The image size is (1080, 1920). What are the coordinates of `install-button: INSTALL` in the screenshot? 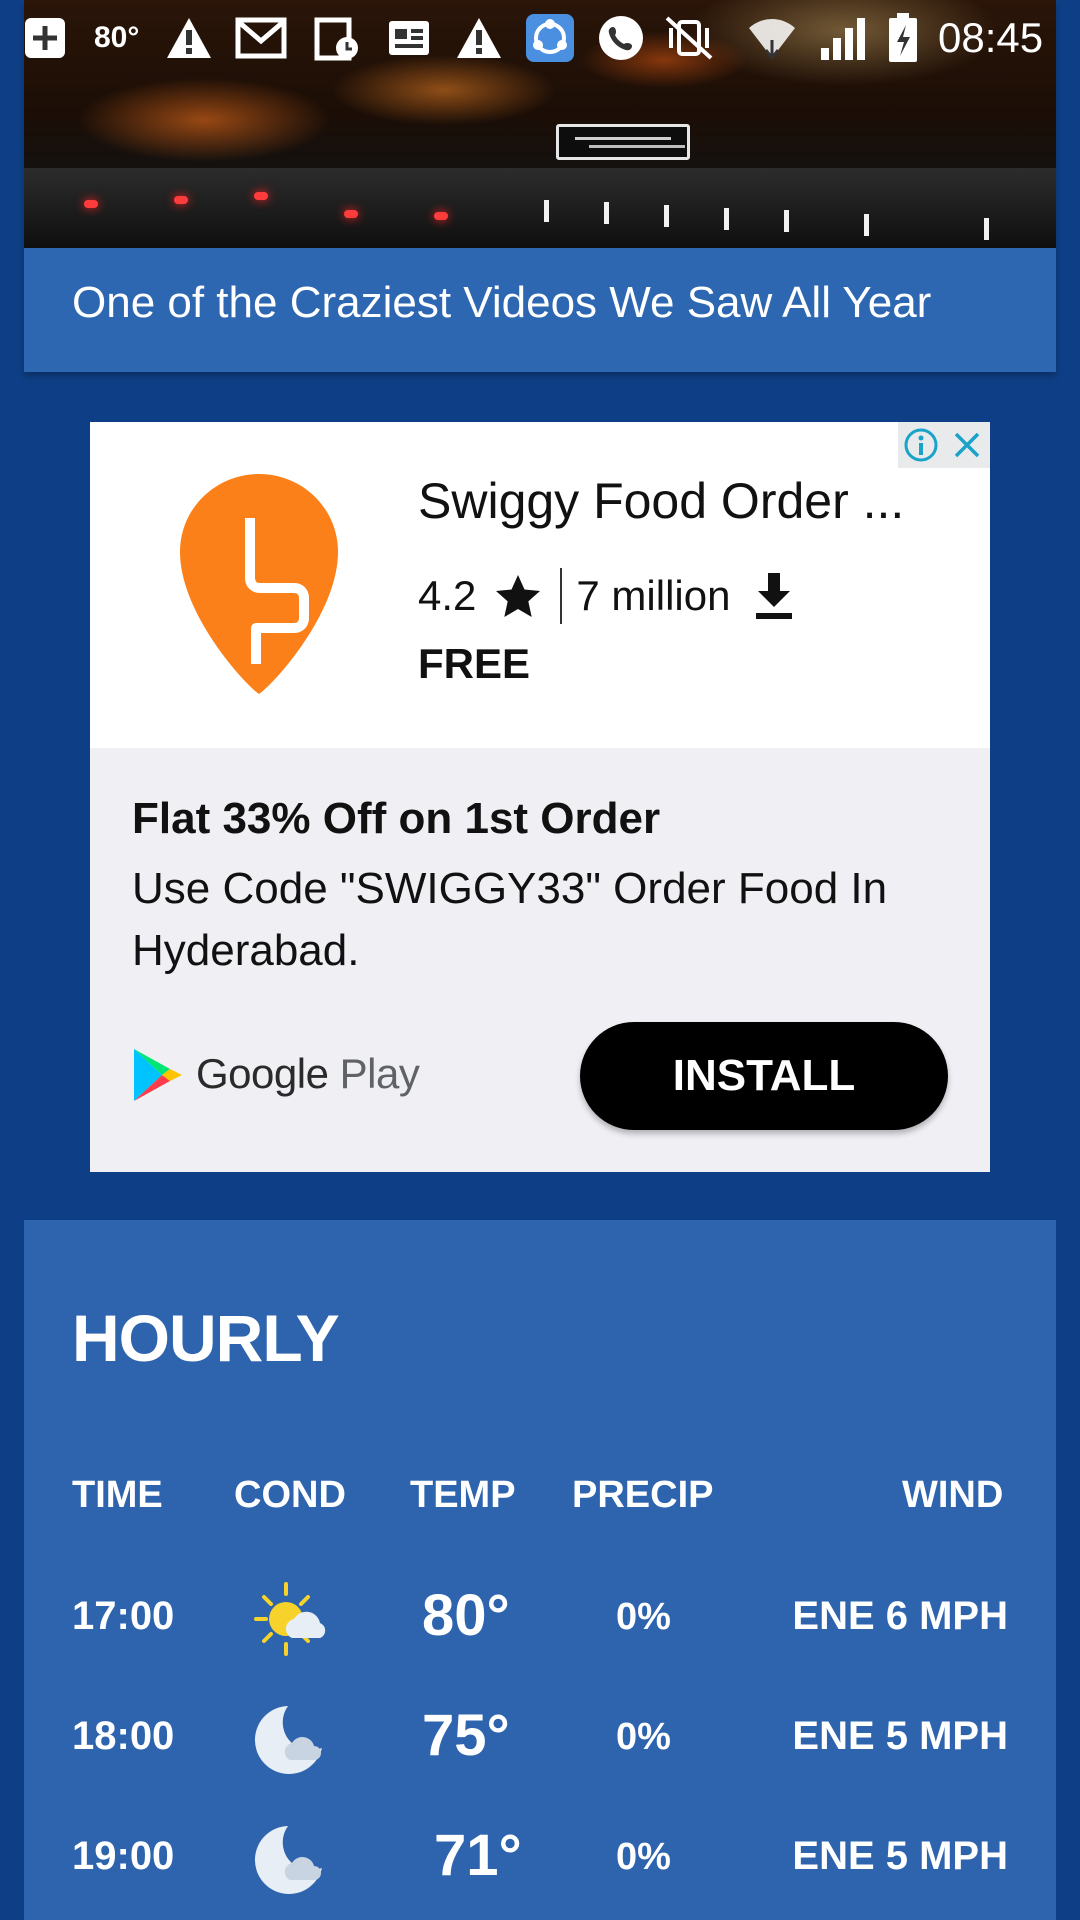 It's located at (764, 1076).